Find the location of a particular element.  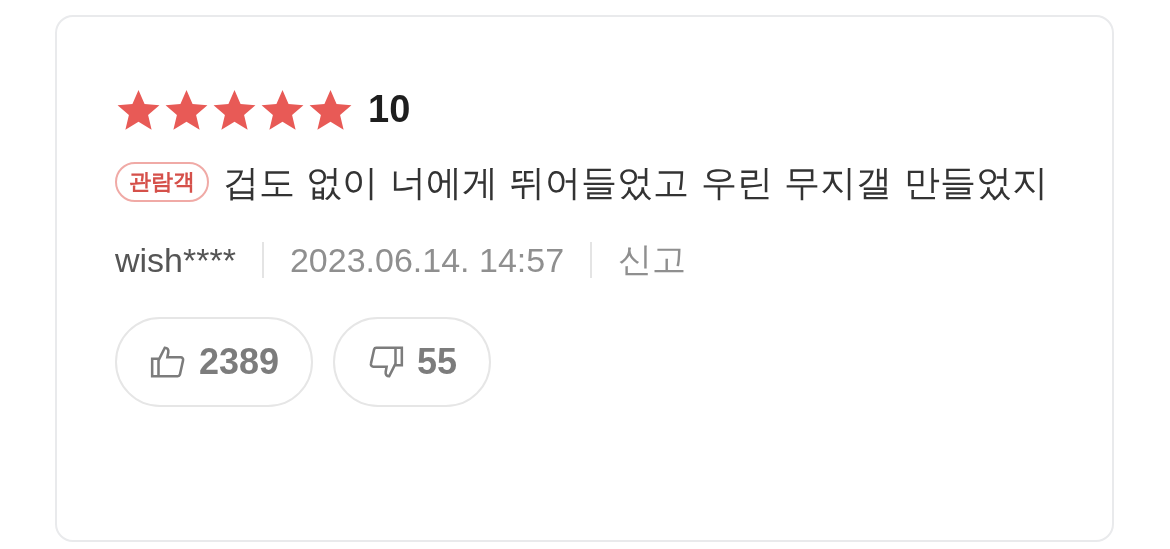

like-button: 2389 is located at coordinates (214, 362).